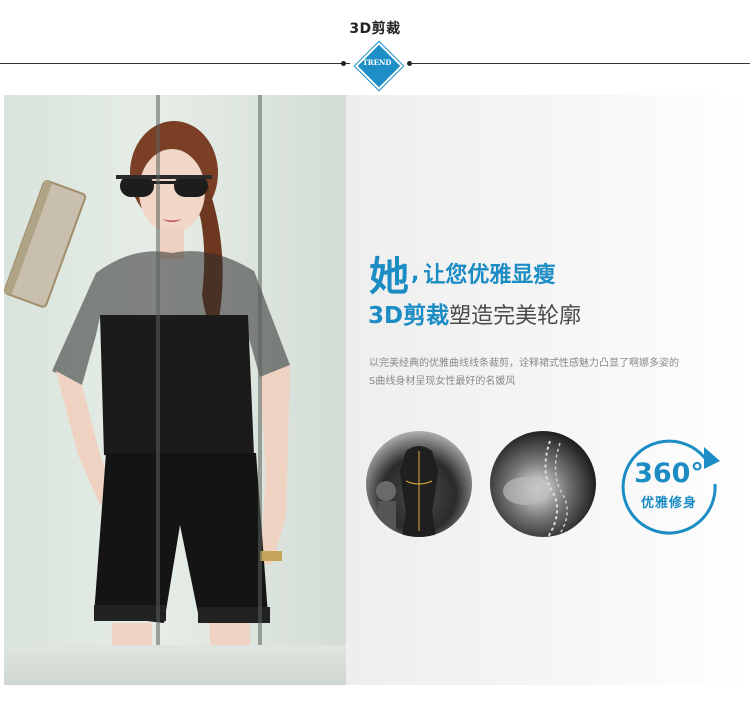 The height and width of the screenshot is (705, 750). I want to click on subheadline-text: 塑造完美轮廓, so click(515, 316).